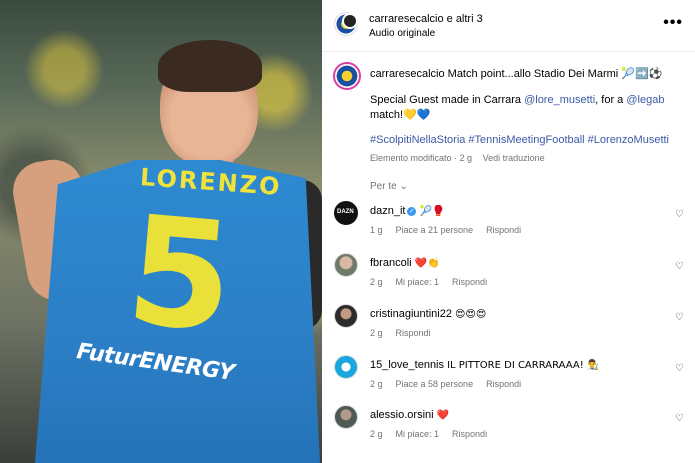  I want to click on caption-username: carraresecalcio, so click(407, 74).